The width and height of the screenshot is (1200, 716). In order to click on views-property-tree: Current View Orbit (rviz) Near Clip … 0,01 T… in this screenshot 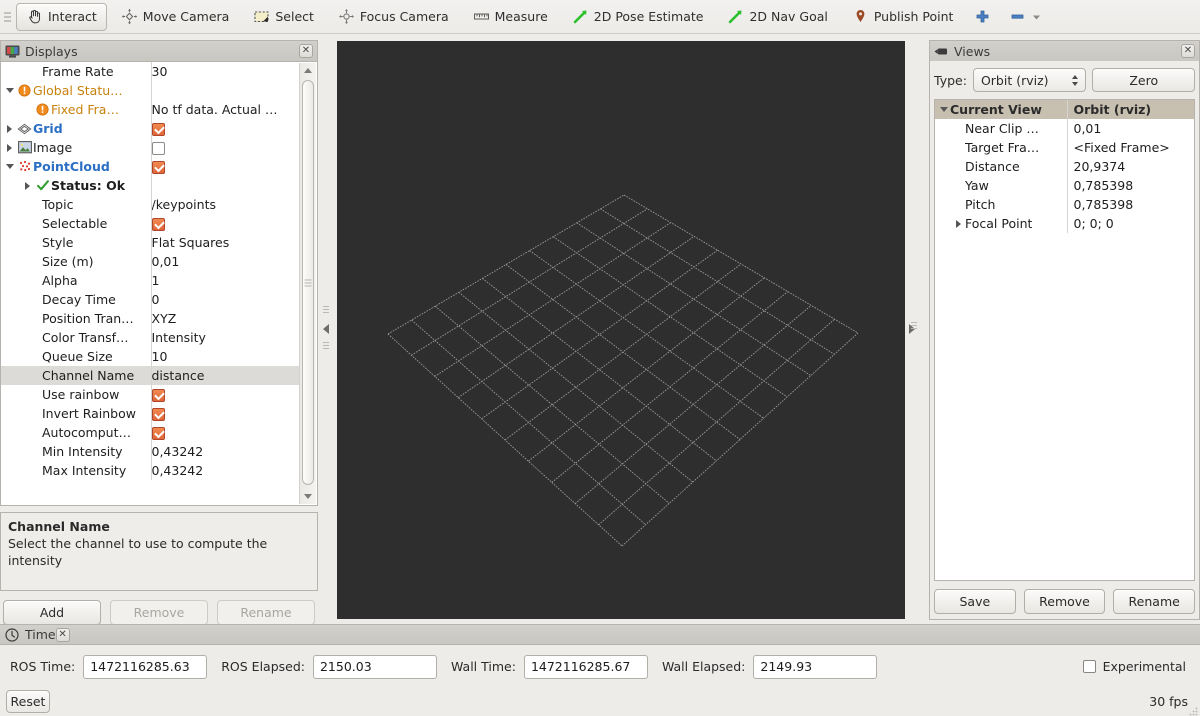, I will do `click(1064, 340)`.